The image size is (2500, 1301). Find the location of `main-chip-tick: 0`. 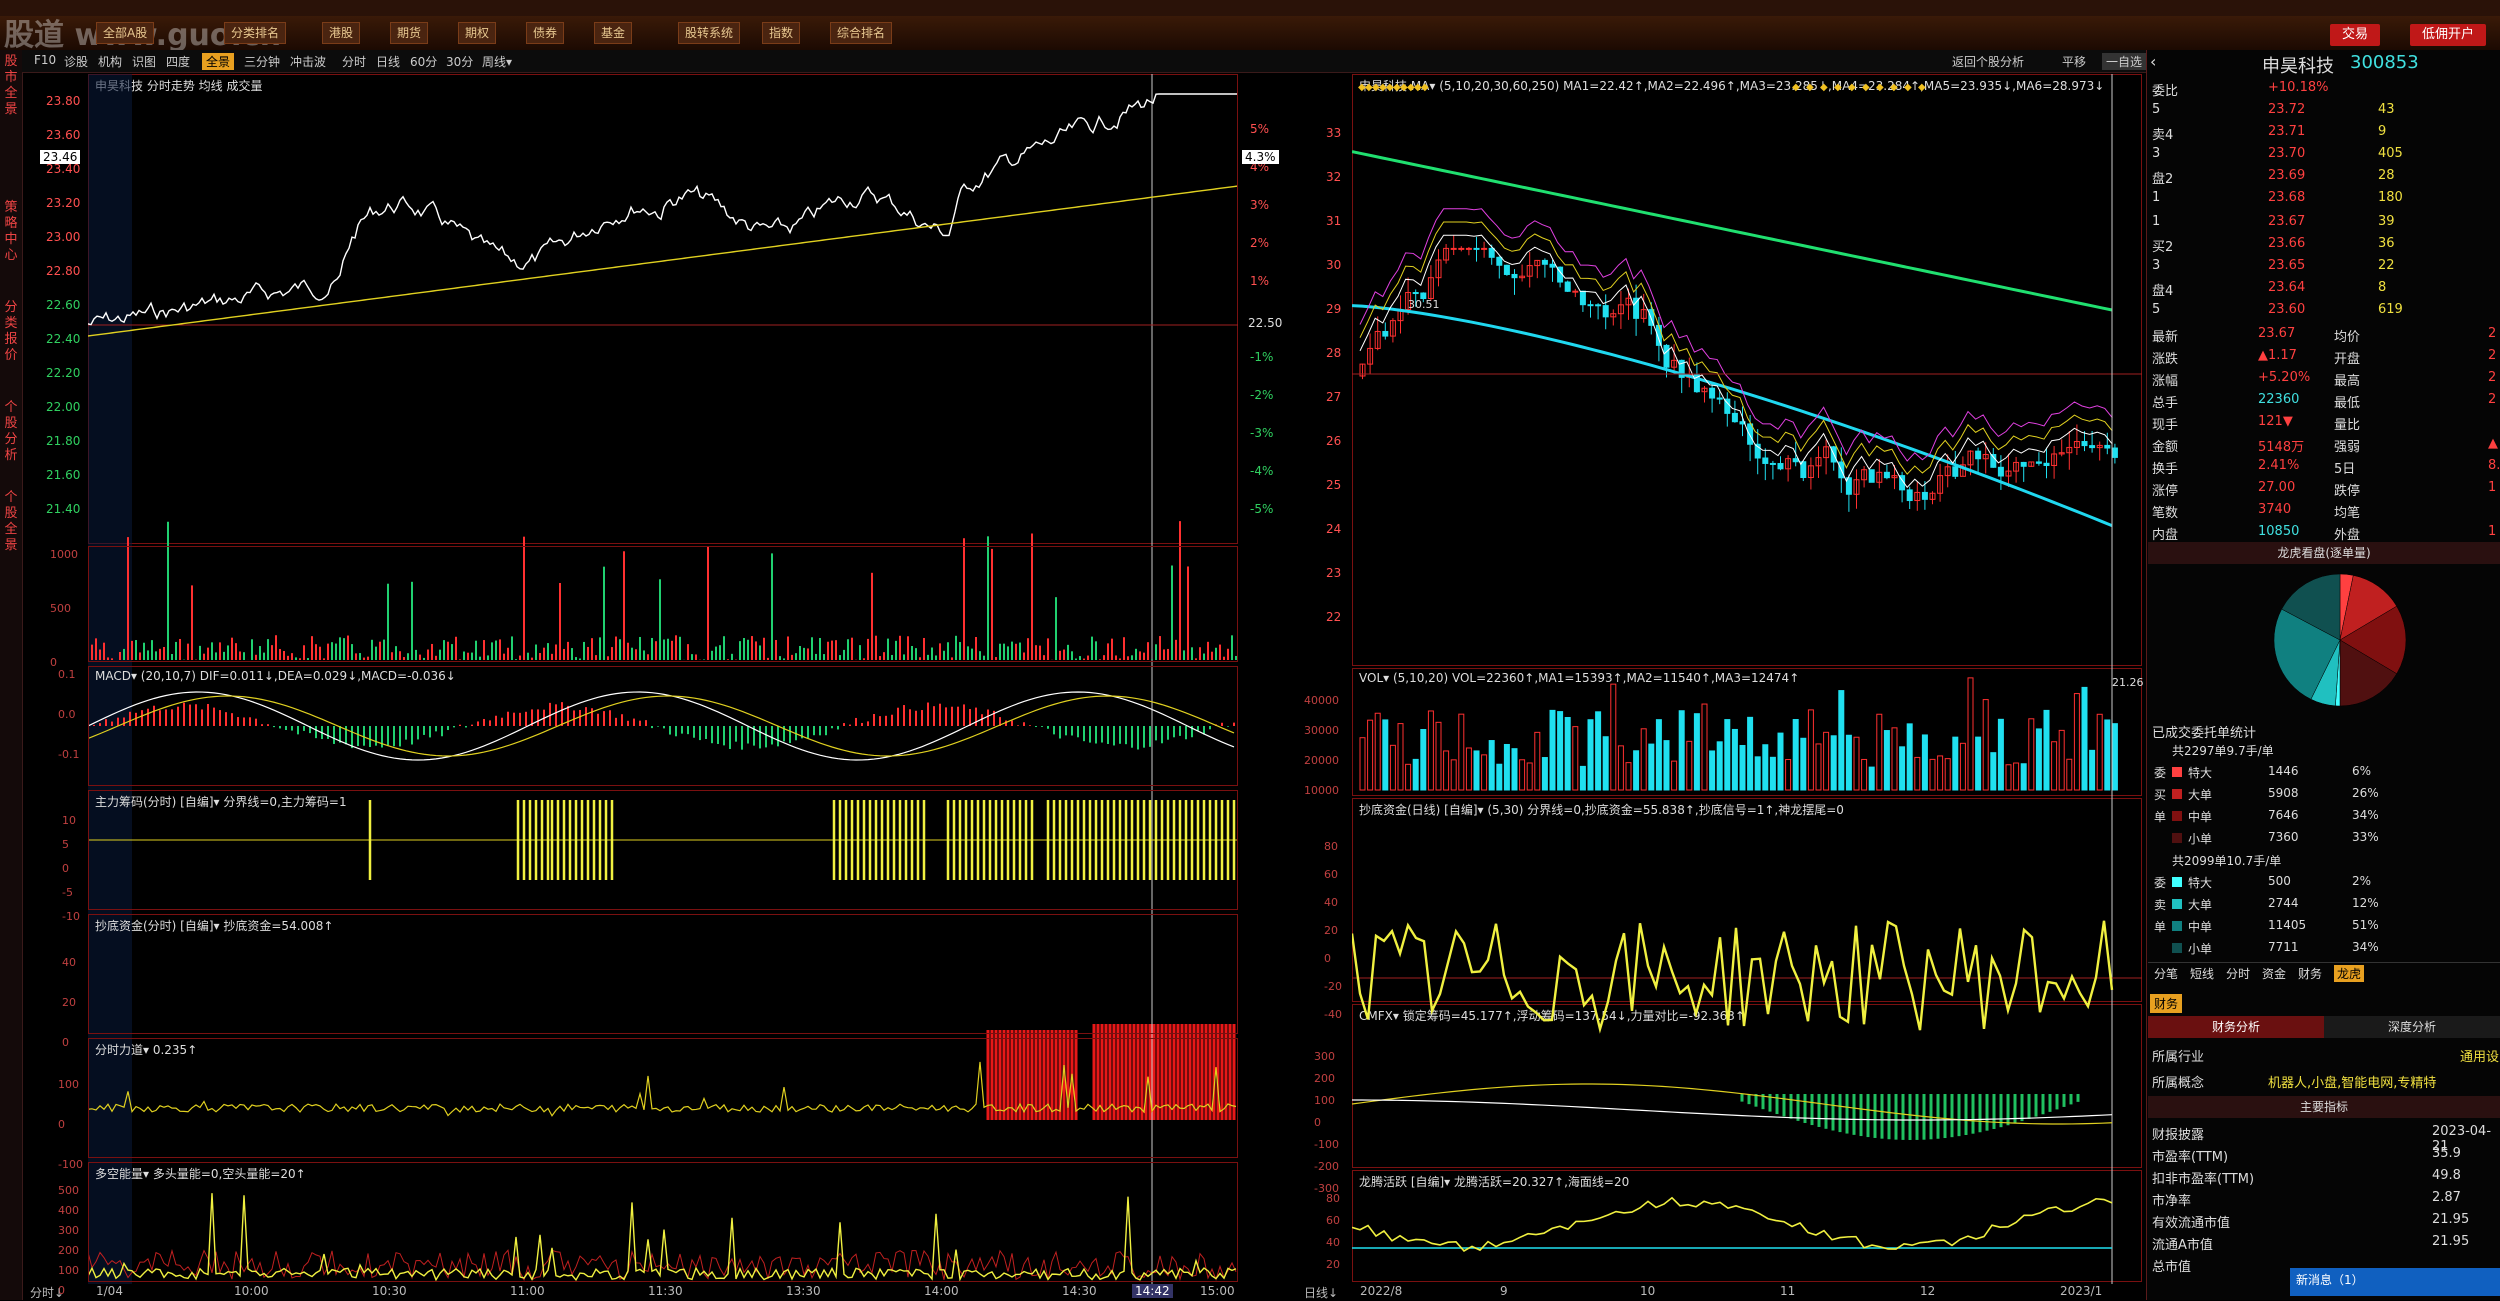

main-chip-tick: 0 is located at coordinates (65, 868).